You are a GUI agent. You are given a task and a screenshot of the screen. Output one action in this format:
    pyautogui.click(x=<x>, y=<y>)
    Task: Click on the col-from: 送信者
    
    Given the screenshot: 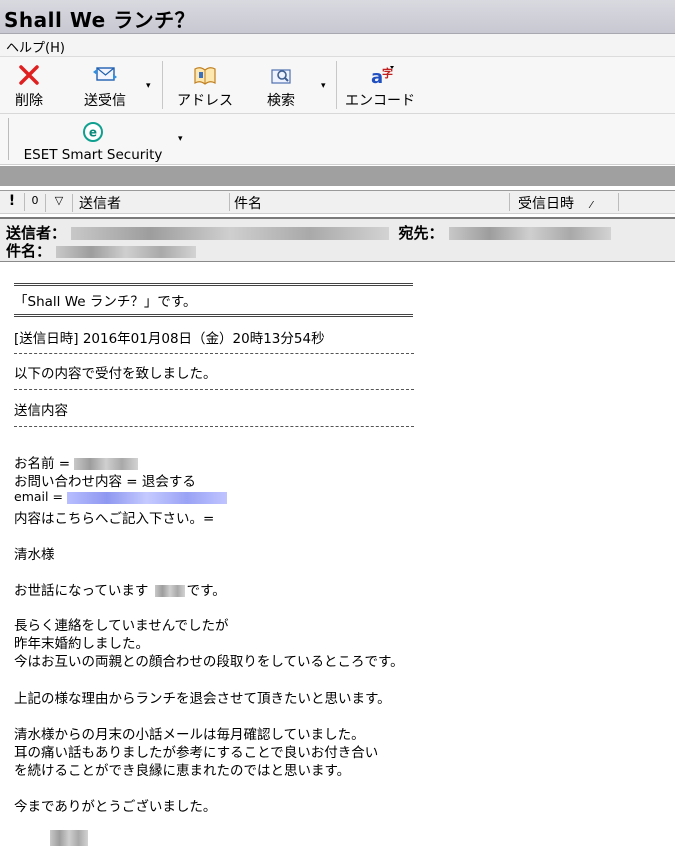 What is the action you would take?
    pyautogui.click(x=151, y=202)
    